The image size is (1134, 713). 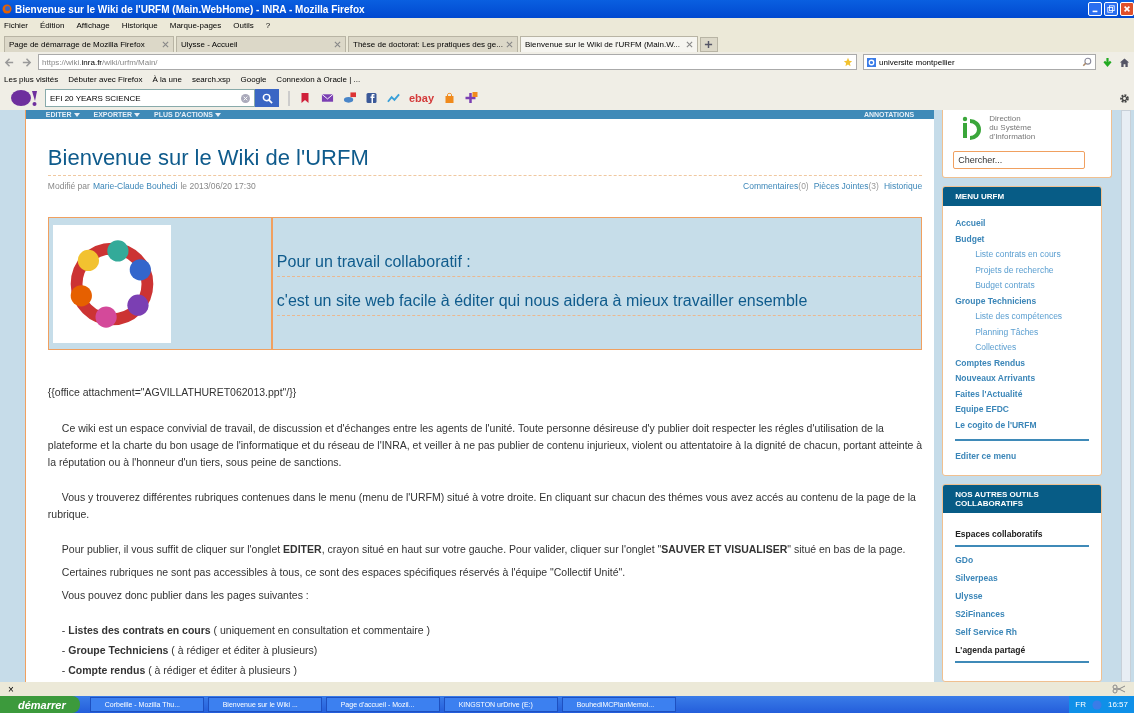 What do you see at coordinates (1022, 363) in the screenshot?
I see `menu-link: Comptes Rendus` at bounding box center [1022, 363].